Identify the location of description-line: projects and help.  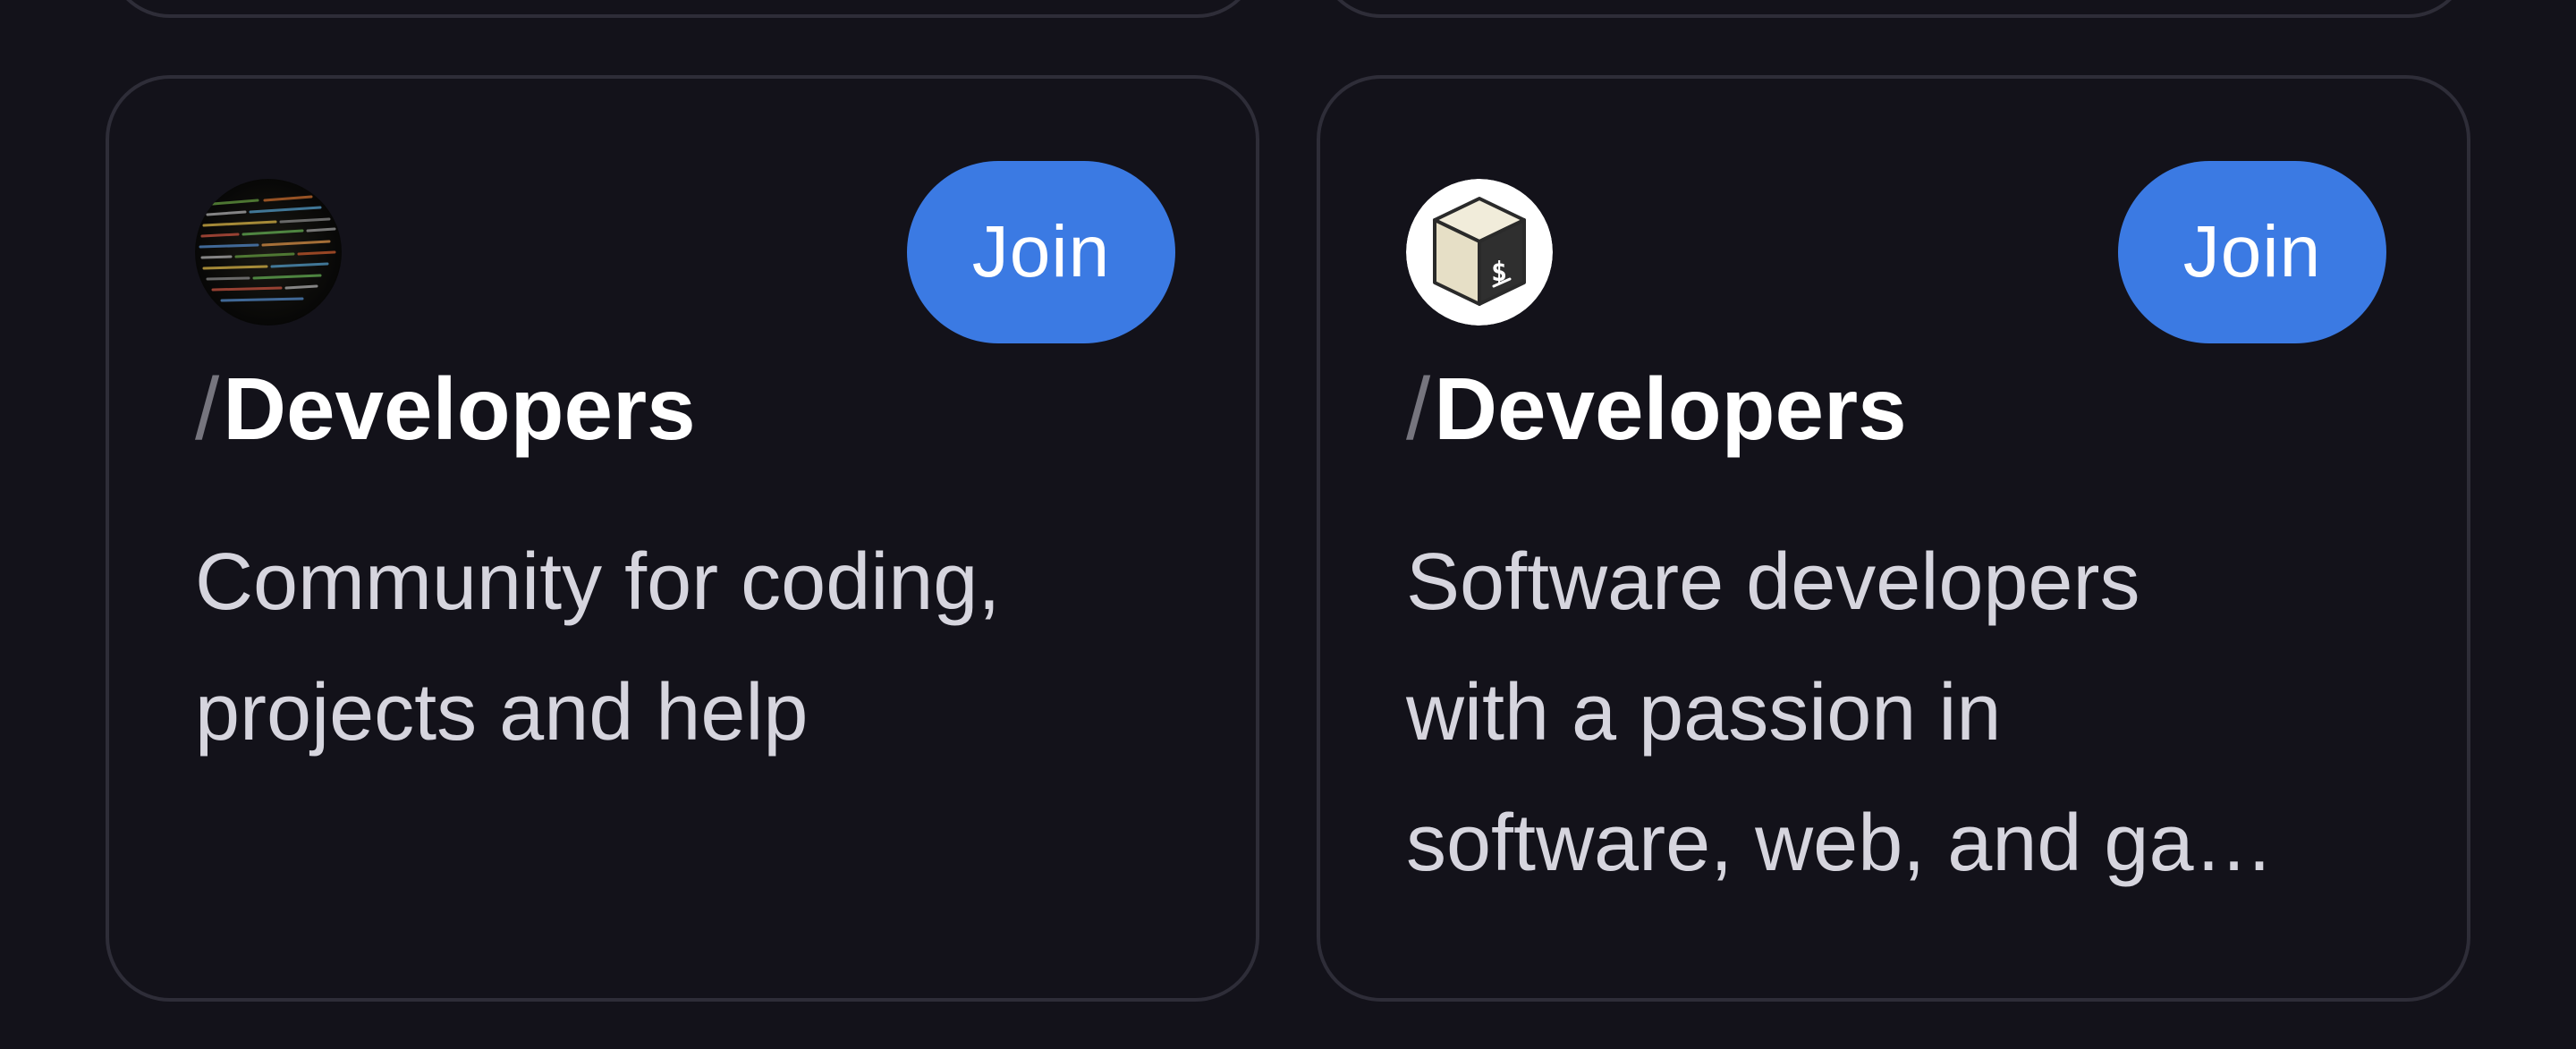
(502, 712).